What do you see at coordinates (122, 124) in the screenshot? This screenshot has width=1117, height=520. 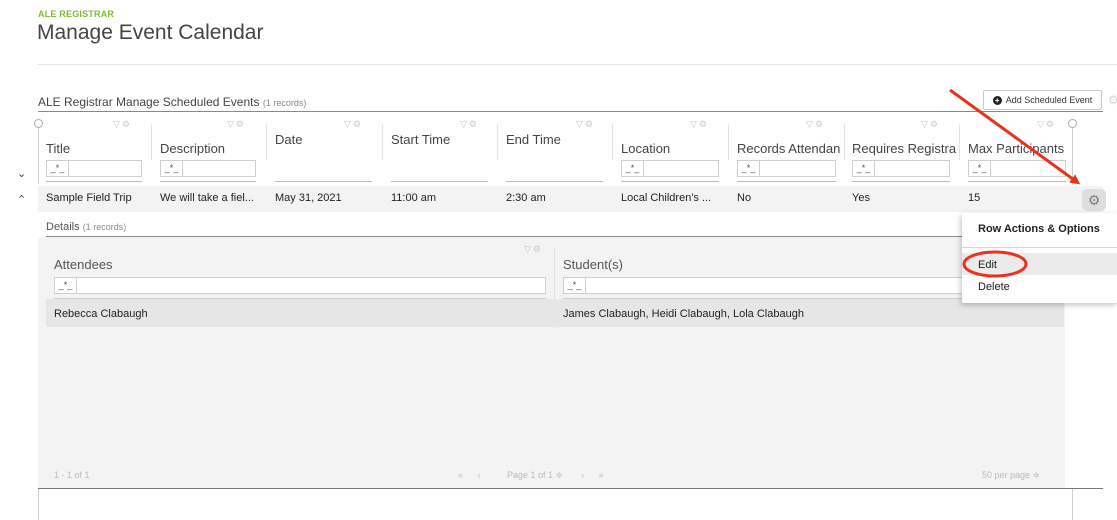 I see `title-column-filter-gear-icons: ▽⚙` at bounding box center [122, 124].